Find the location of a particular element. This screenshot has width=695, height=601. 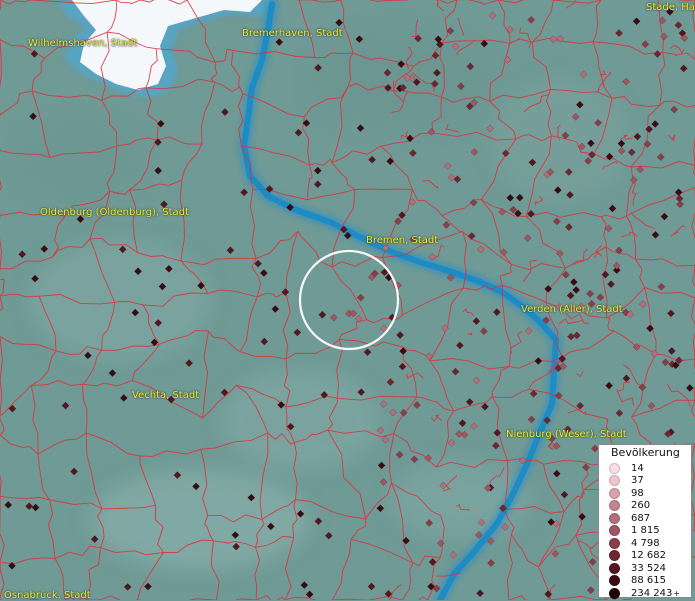

legend-label: 234 243 is located at coordinates (651, 593).